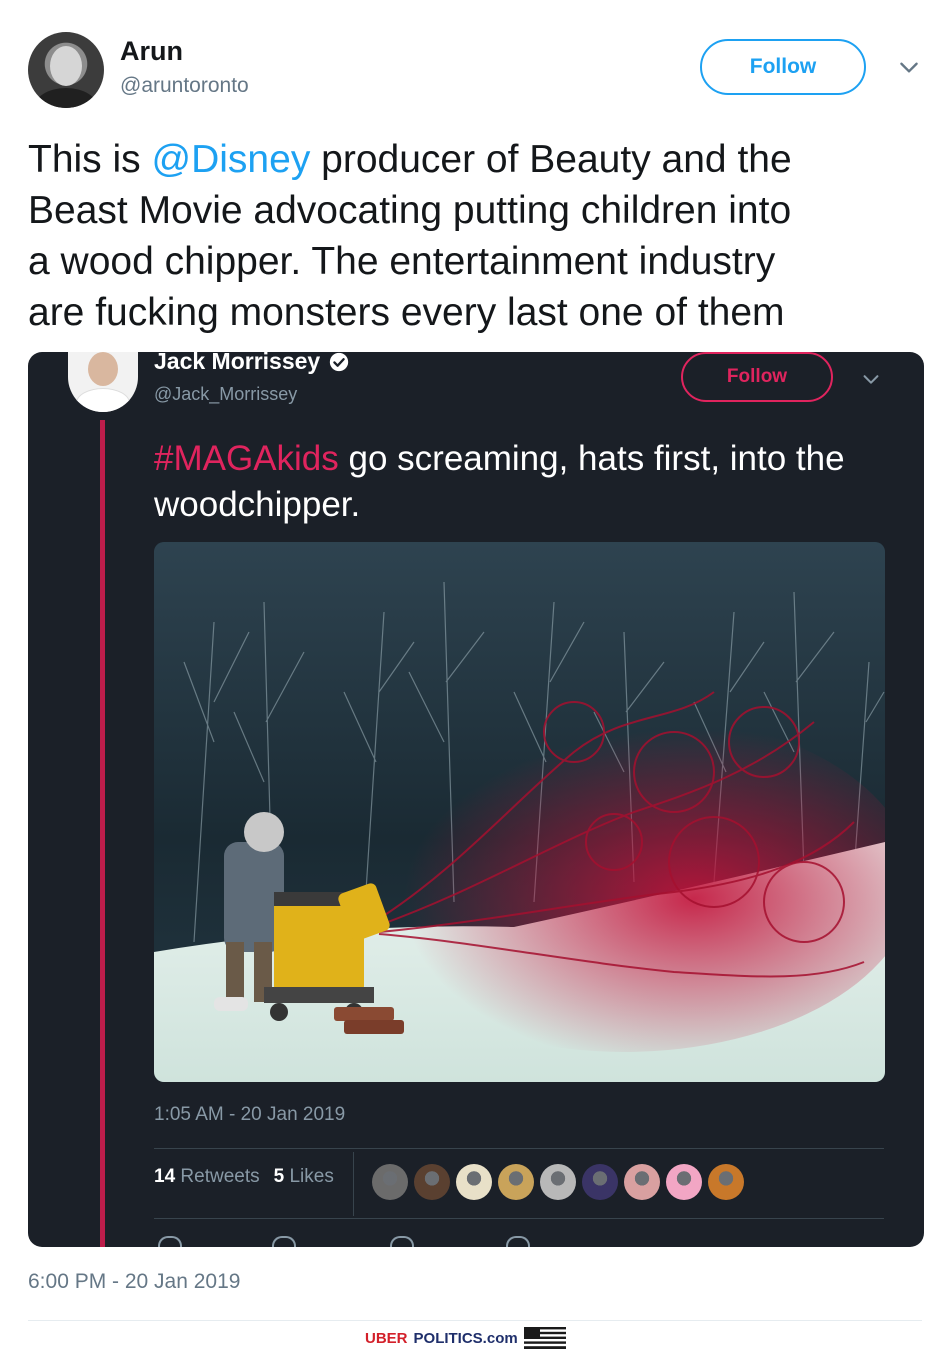  I want to click on tweet-timestamp: 6:00 PM - 20 Jan 2019, so click(134, 1282).